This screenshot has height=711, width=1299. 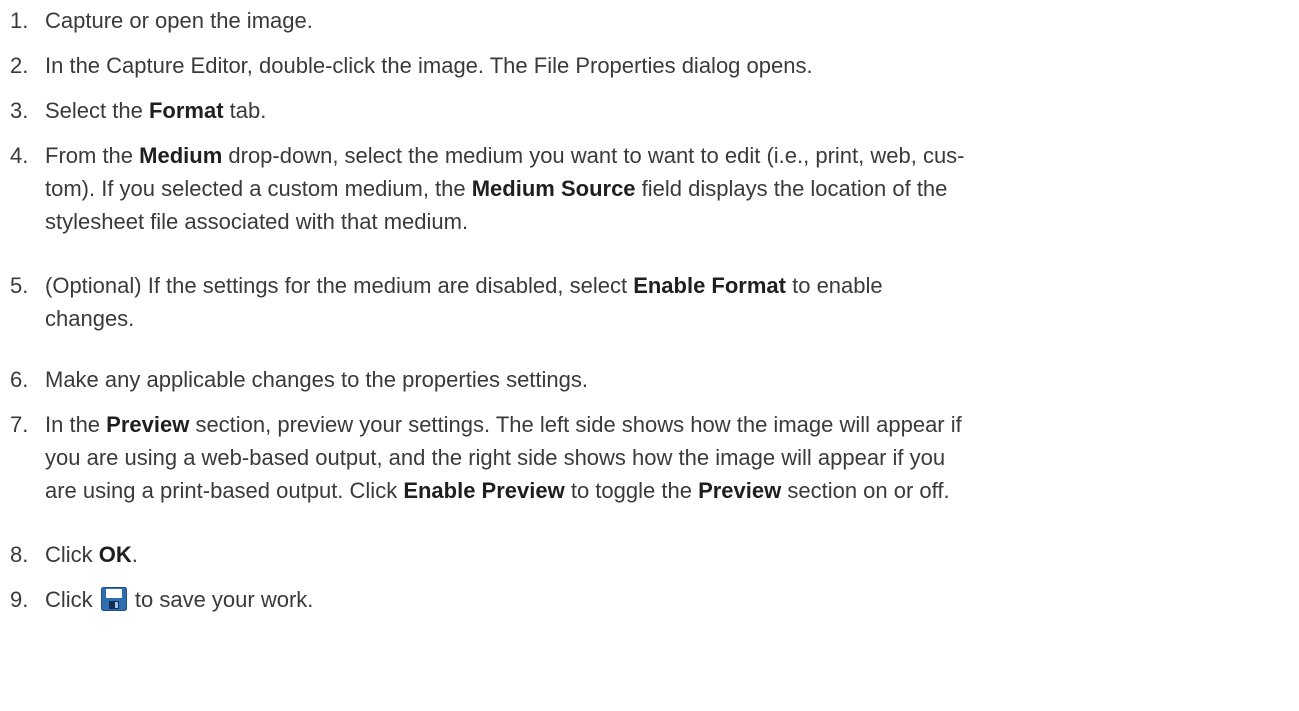 I want to click on step-text-run: ., so click(x=134, y=554).